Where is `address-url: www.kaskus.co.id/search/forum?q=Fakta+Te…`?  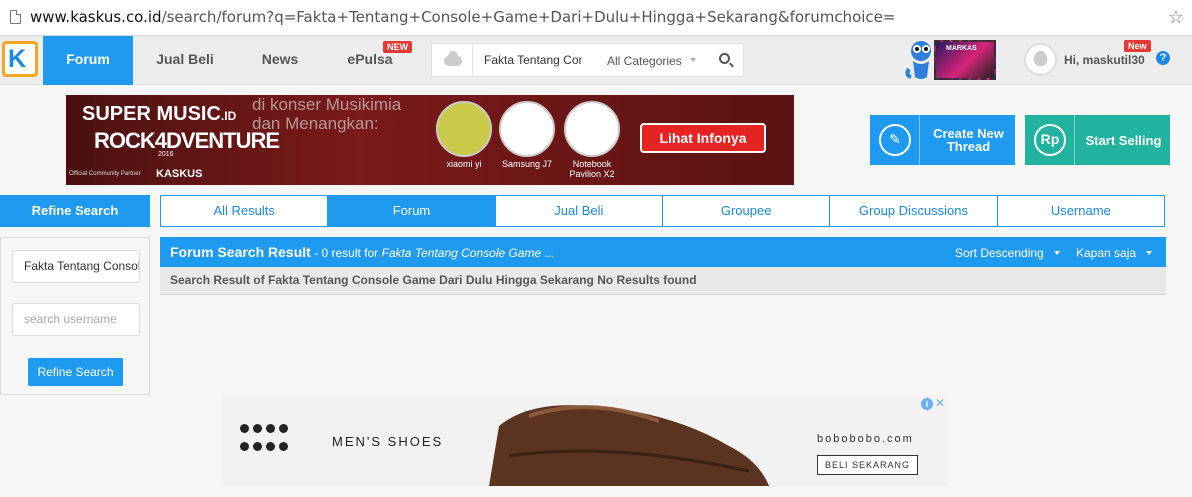 address-url: www.kaskus.co.id/search/forum?q=Fakta+Te… is located at coordinates (462, 17).